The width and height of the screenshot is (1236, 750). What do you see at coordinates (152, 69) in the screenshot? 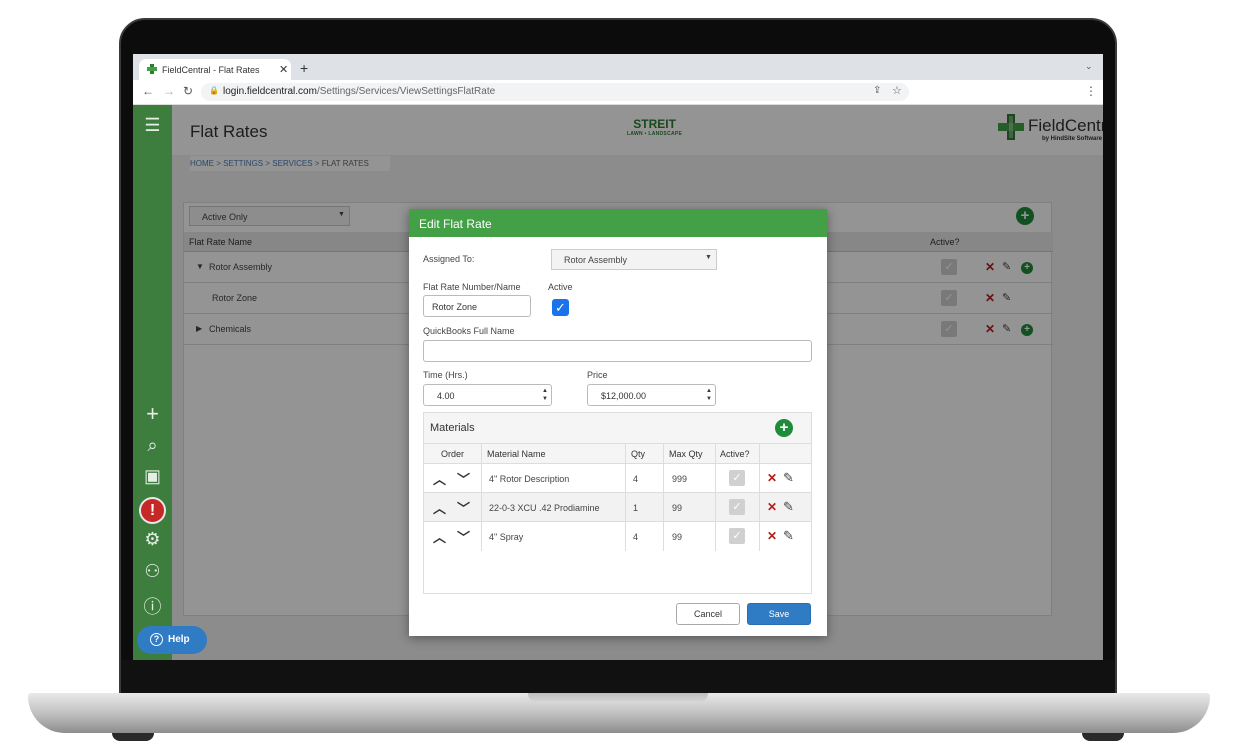
I see `fieldcentral-favicon-icon` at bounding box center [152, 69].